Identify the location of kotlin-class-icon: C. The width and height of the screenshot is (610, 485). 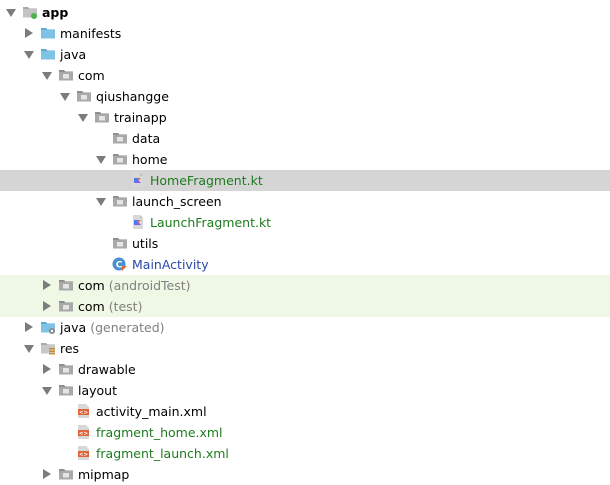
(120, 264).